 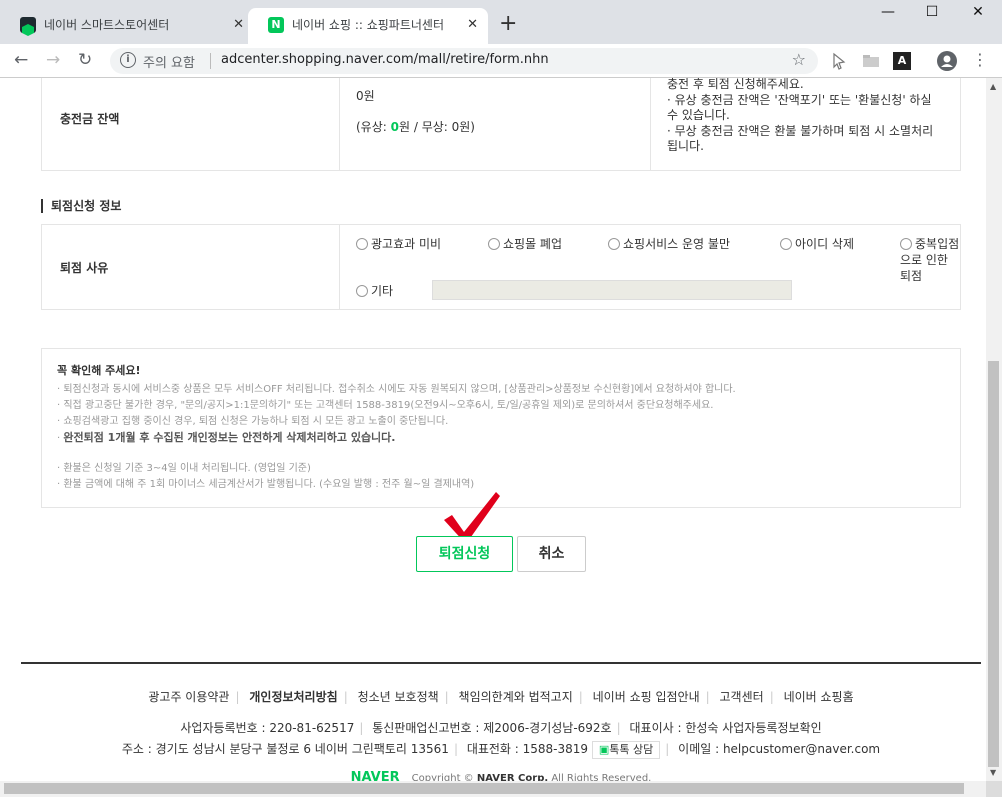 What do you see at coordinates (978, 12) in the screenshot?
I see `close-window-button: ✕` at bounding box center [978, 12].